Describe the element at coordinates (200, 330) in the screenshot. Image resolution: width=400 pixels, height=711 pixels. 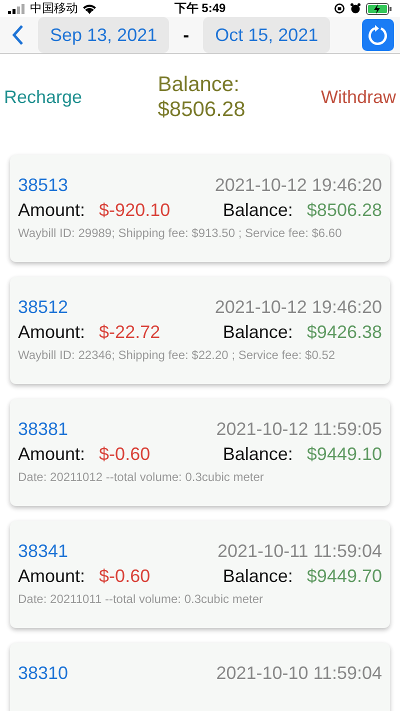
I see `transaction-card: 38512 2021-10-12 19:46:20 Amount: $-22.72 Balance: $9426.38 Waybill ID: 22346; Shipping fee: $22.20 ; Service fee: $0.52` at that location.